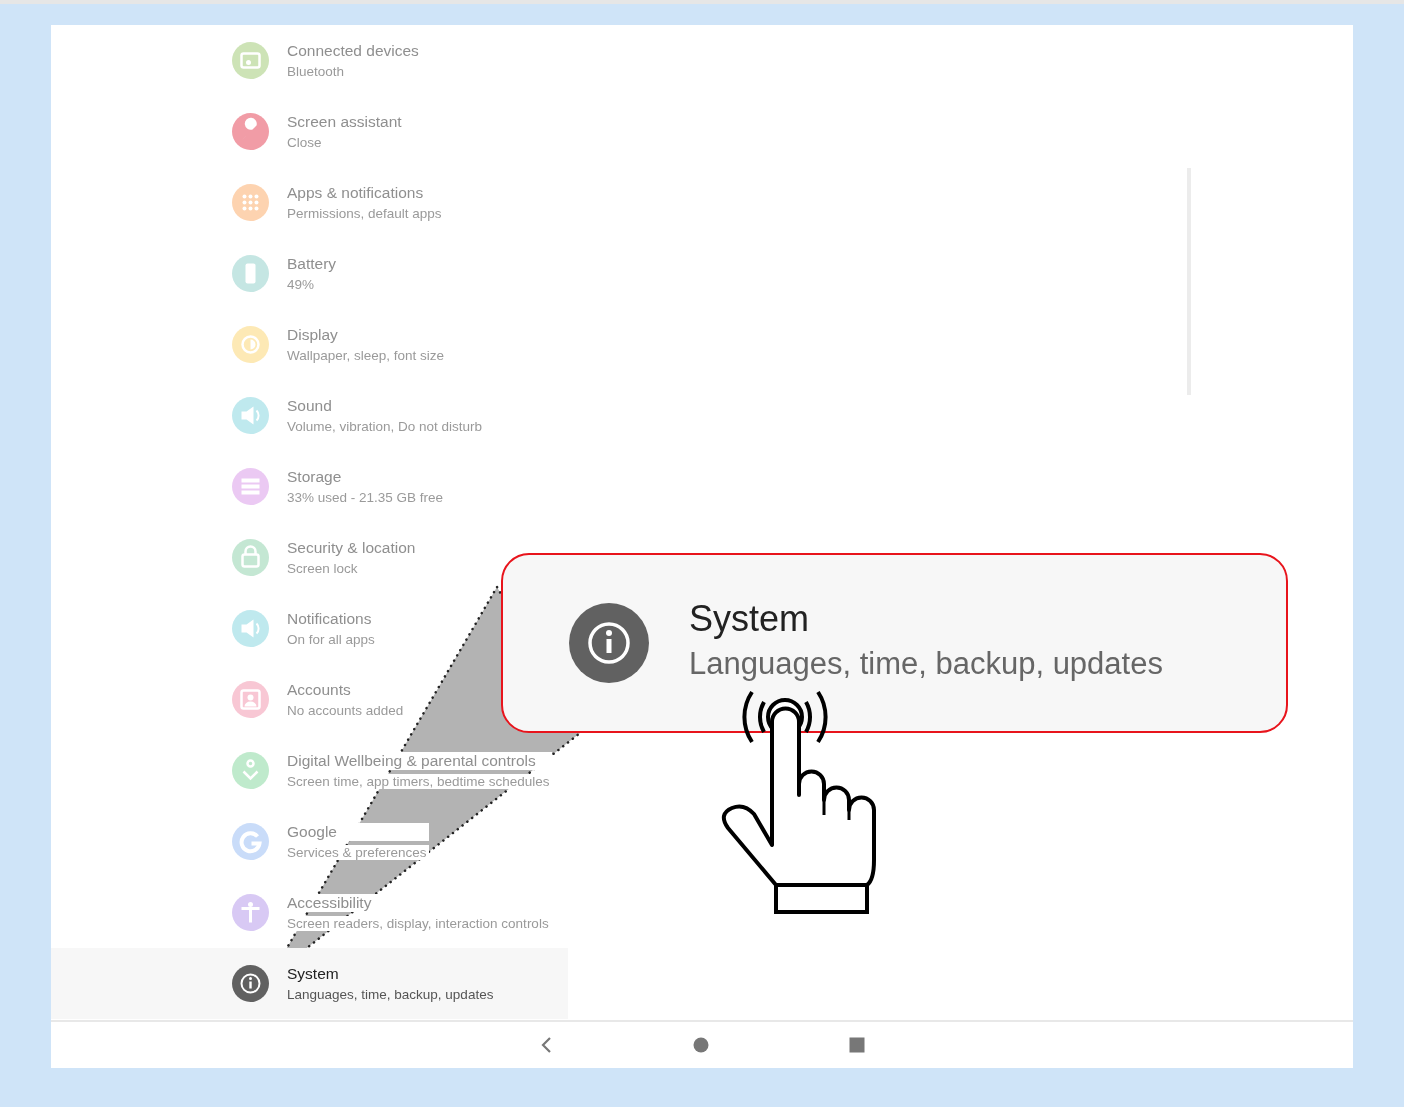  Describe the element at coordinates (227, 131) in the screenshot. I see `settings-row: Screen assistant Close` at that location.